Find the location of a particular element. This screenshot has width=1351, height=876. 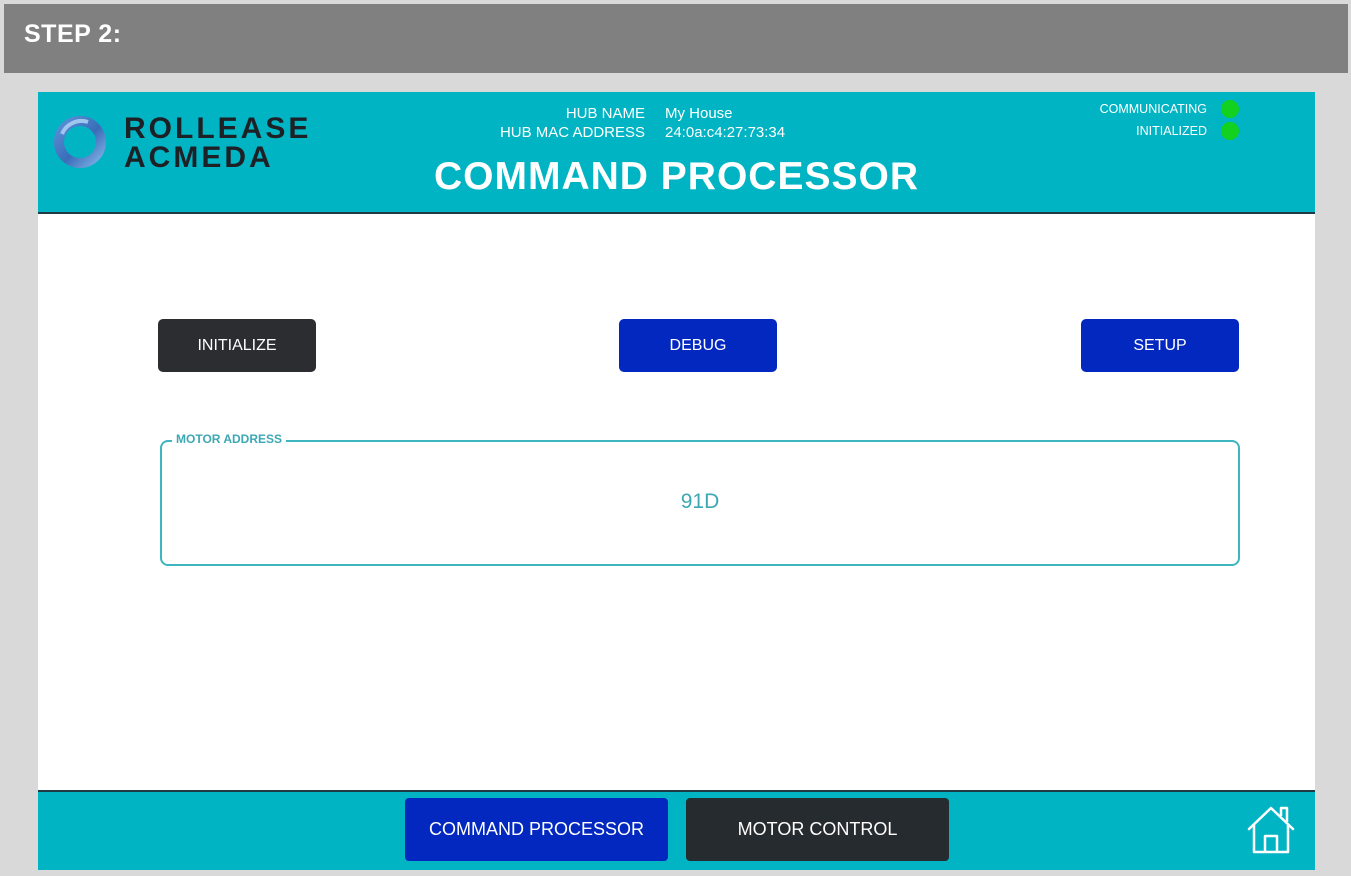

motor-address-field: MOTOR ADDRESS 91D is located at coordinates (700, 499).